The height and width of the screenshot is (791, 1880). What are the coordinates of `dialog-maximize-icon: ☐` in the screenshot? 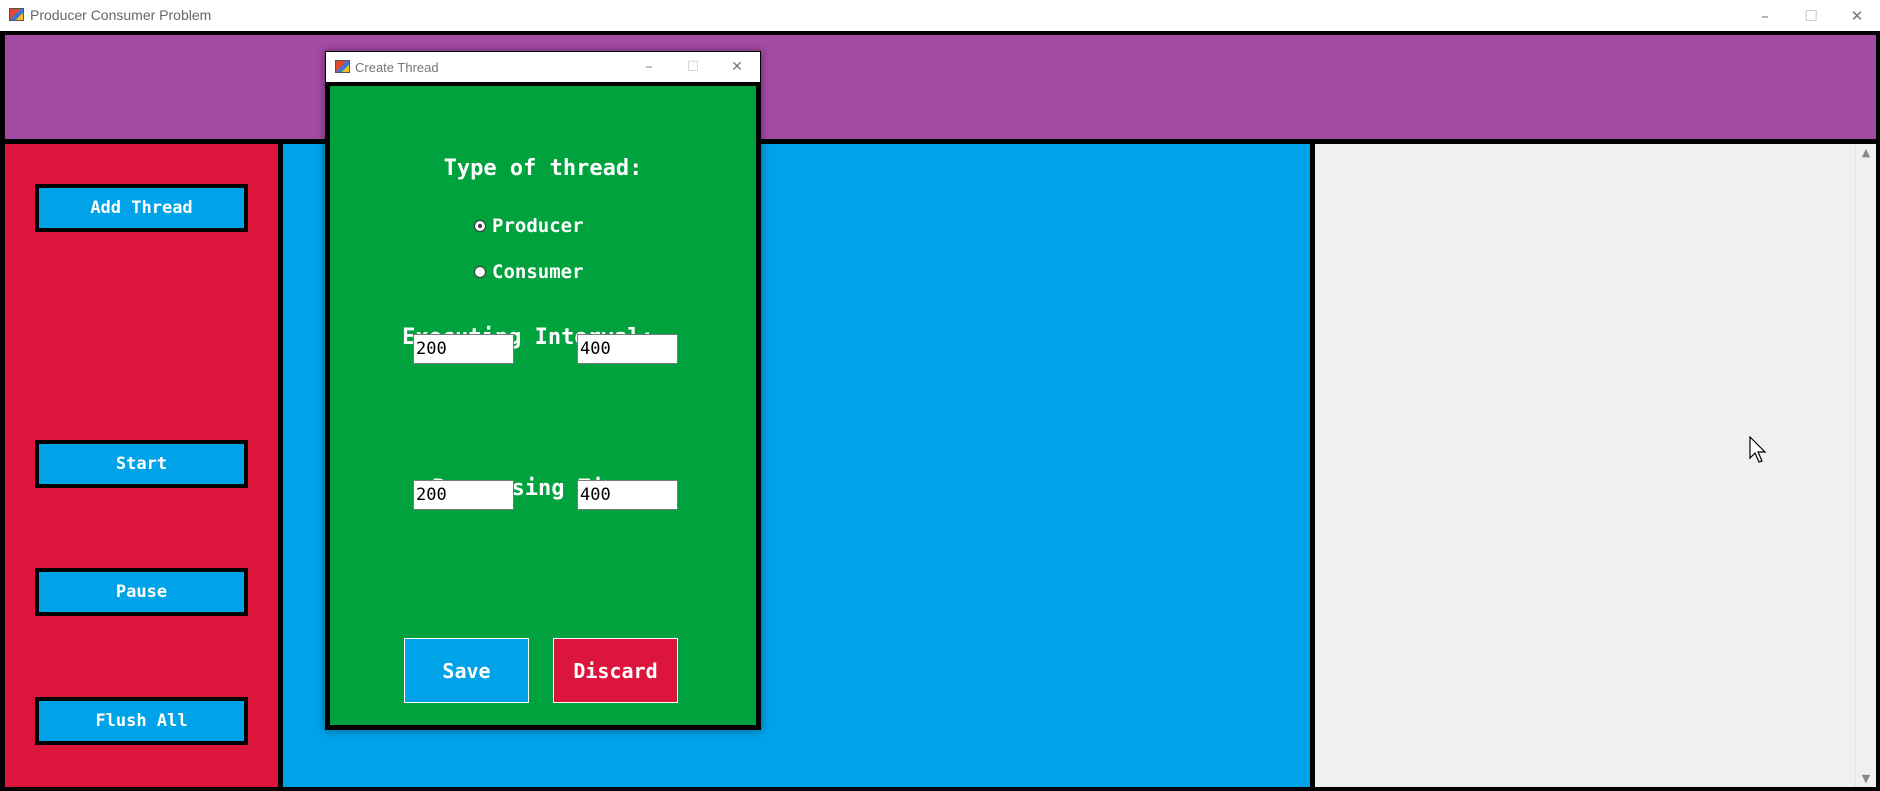 It's located at (693, 67).